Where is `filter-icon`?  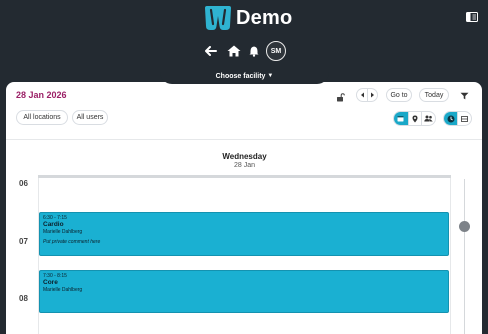 filter-icon is located at coordinates (464, 96).